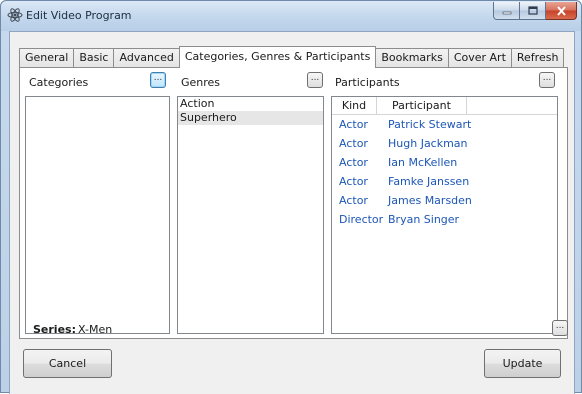  Describe the element at coordinates (522, 363) in the screenshot. I see `update-button: Update` at that location.